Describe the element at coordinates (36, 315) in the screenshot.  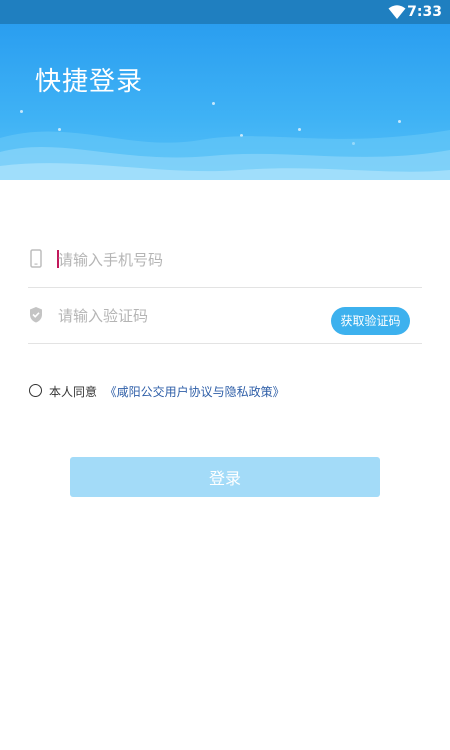
I see `shield-icon` at that location.